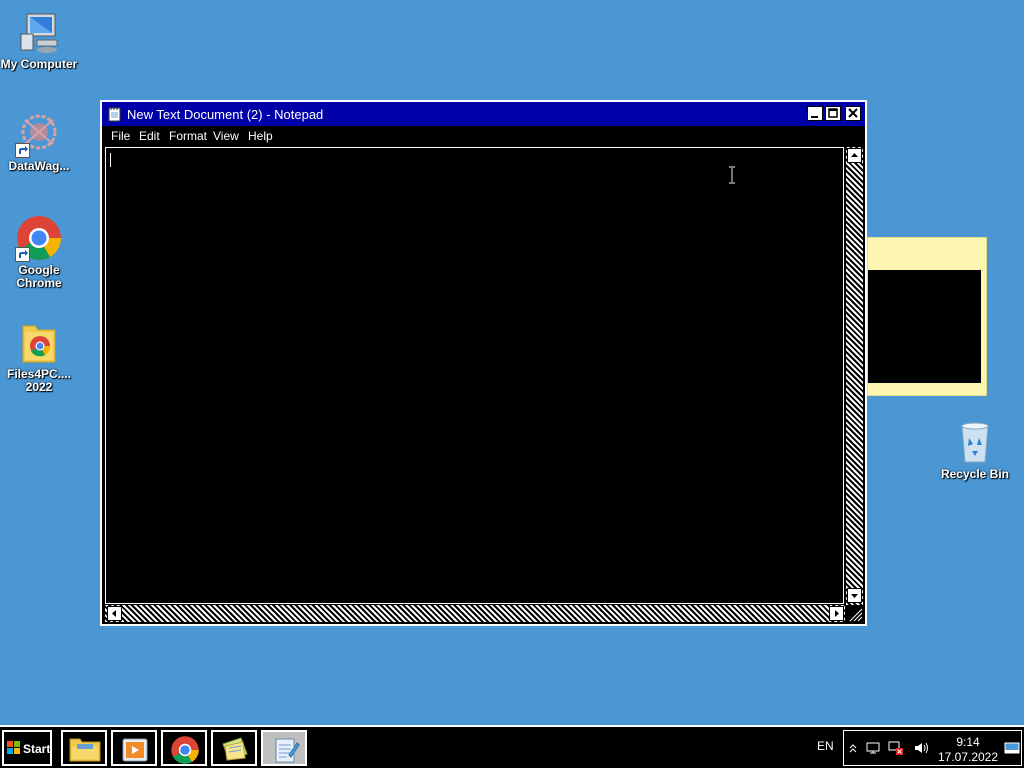 The width and height of the screenshot is (1024, 768). Describe the element at coordinates (13, 747) in the screenshot. I see `windows-logo-icon` at that location.